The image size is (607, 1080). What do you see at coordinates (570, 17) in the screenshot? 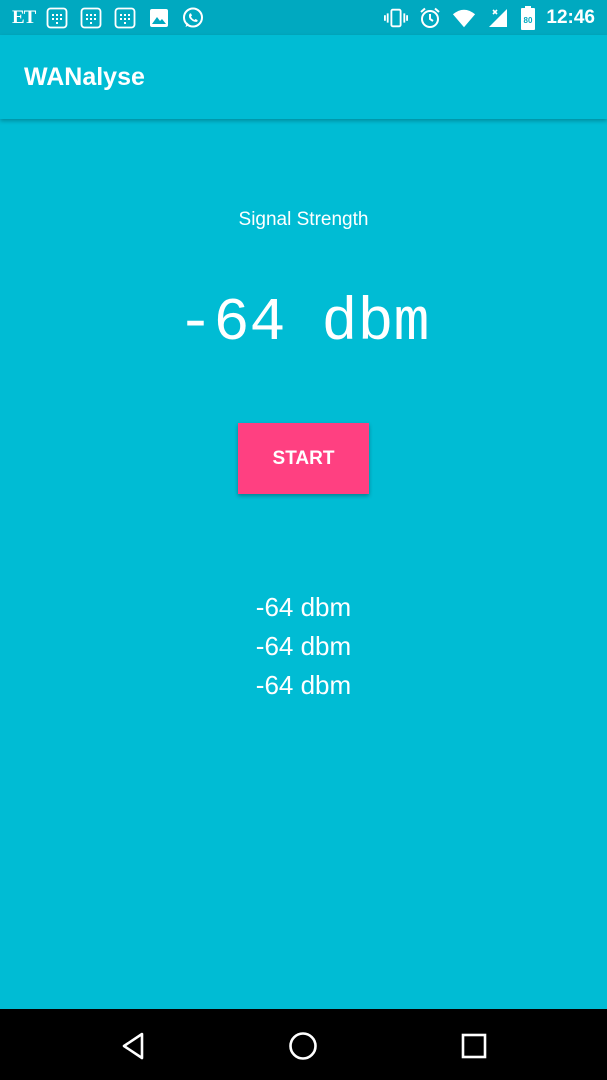
I see `status-time: 12:46` at bounding box center [570, 17].